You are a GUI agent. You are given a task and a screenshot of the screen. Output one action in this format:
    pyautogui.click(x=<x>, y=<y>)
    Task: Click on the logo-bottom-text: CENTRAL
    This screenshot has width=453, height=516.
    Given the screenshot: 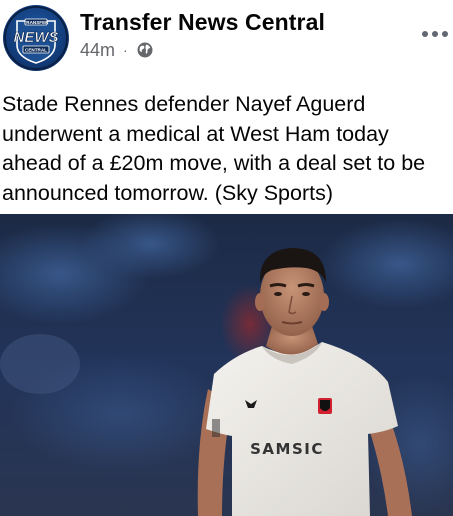 What is the action you would take?
    pyautogui.click(x=36, y=50)
    